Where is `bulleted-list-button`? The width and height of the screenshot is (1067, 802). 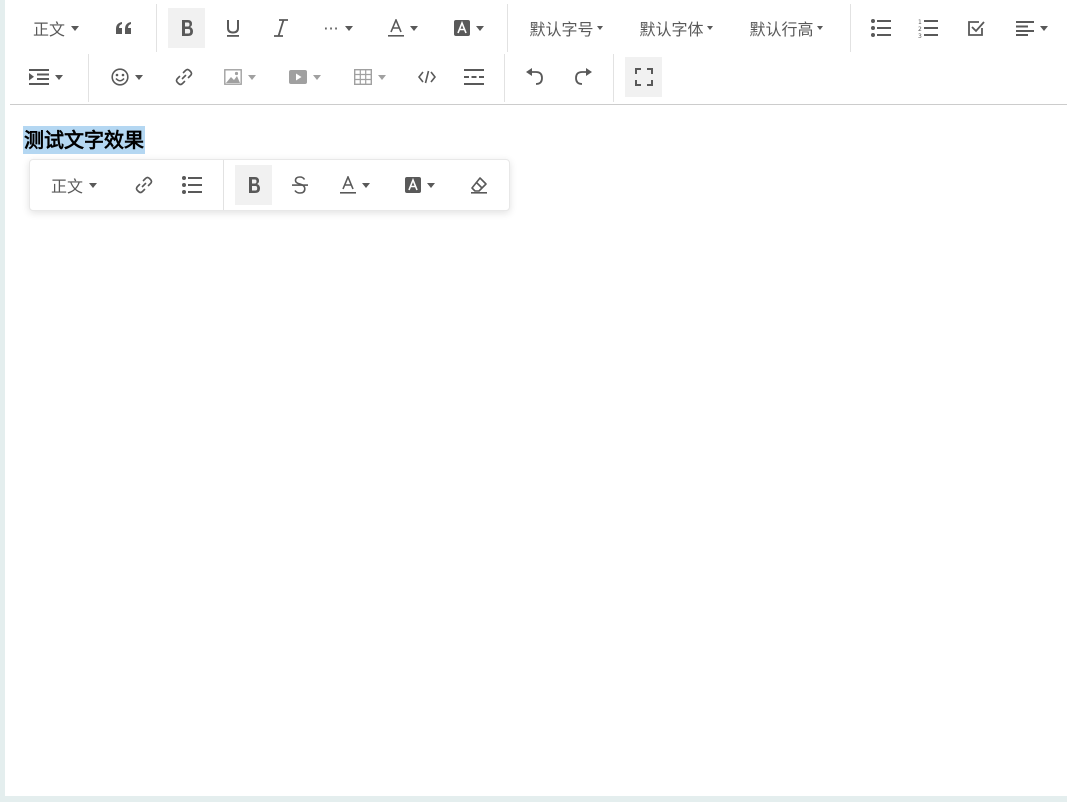
bulleted-list-button is located at coordinates (881, 28).